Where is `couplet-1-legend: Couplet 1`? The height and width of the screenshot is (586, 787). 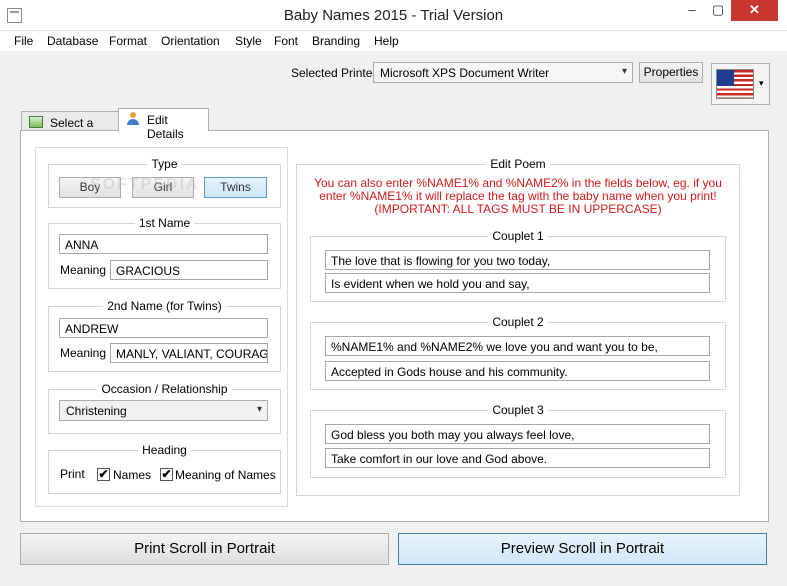
couplet-1-legend: Couplet 1 is located at coordinates (518, 236).